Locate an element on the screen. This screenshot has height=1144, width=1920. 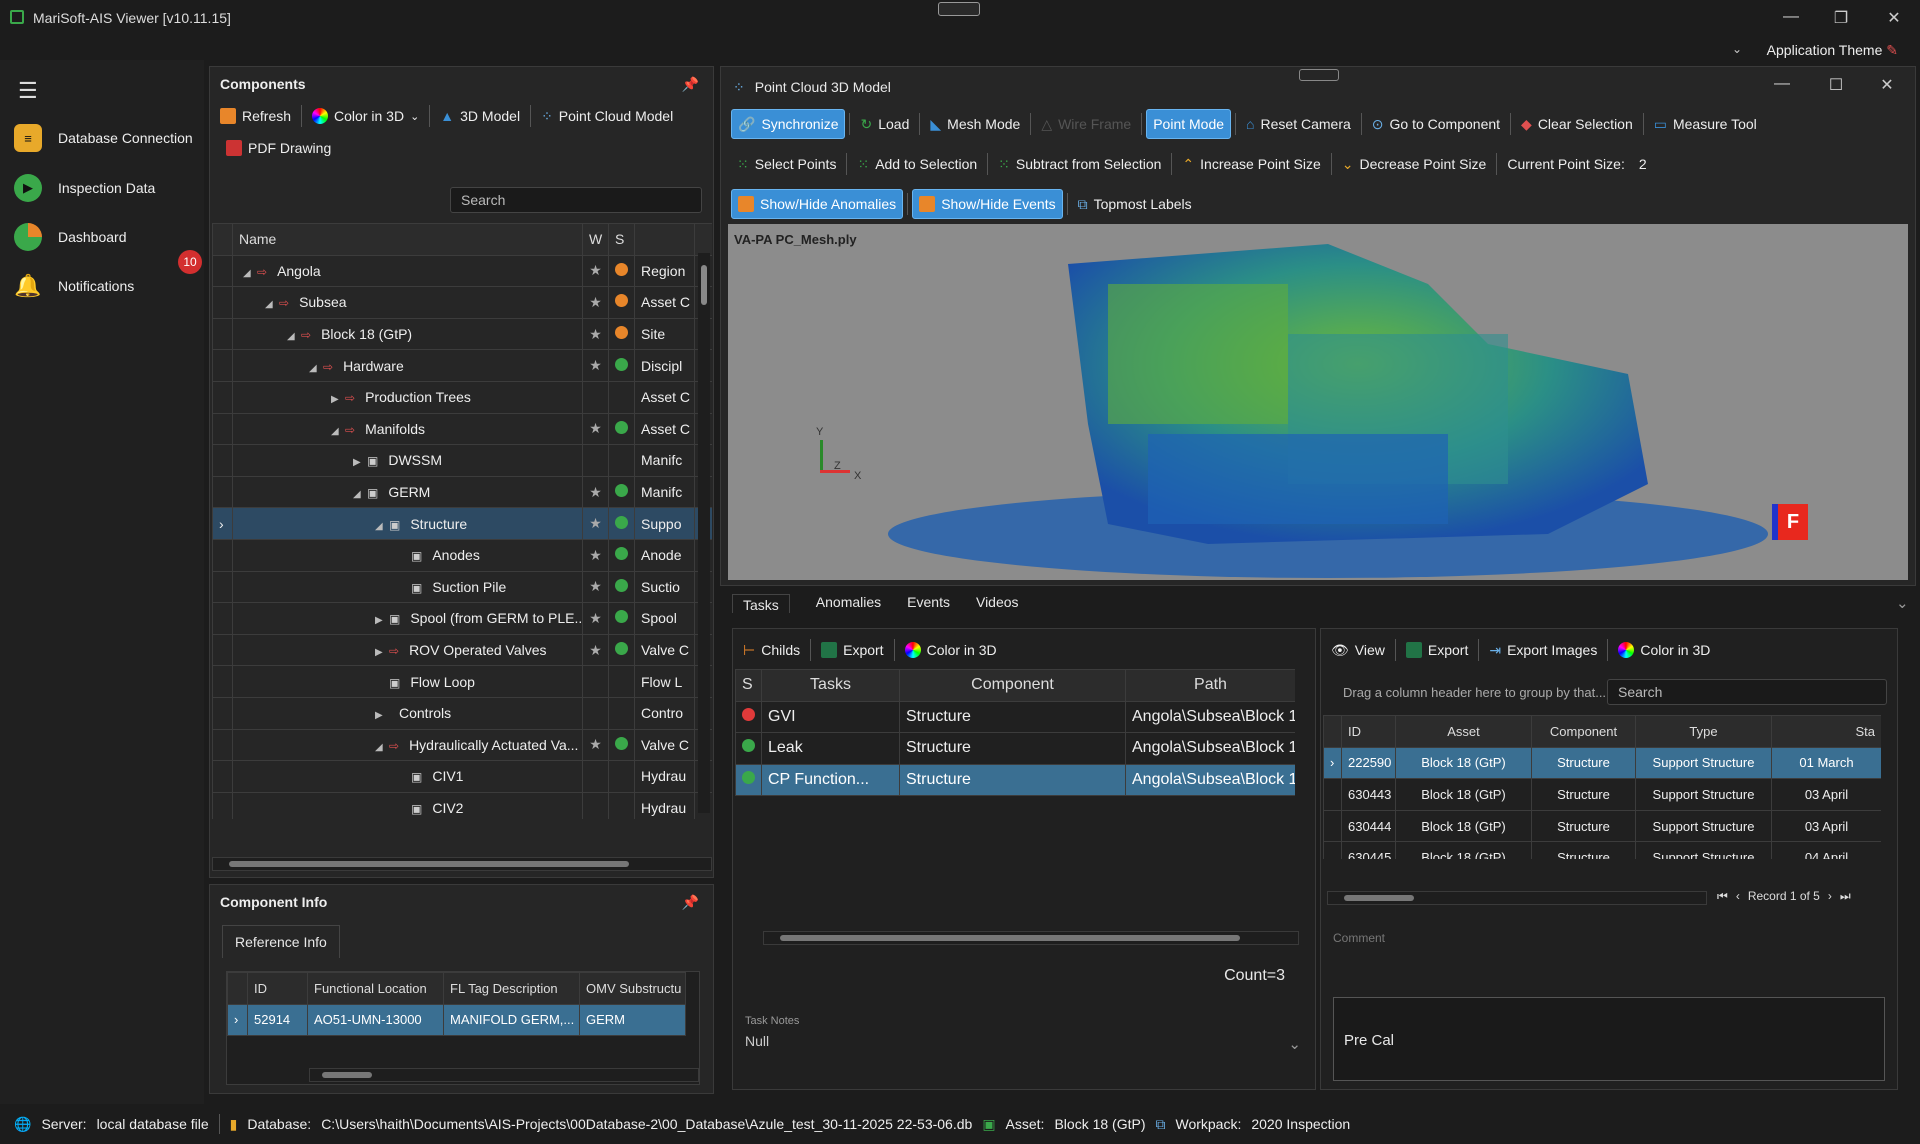
tree-row: ▶ ▣ Spool (from GERM to PLE... ★ Spool is located at coordinates (462, 618).